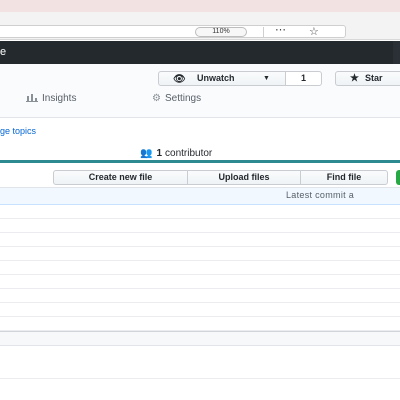 Image resolution: width=400 pixels, height=400 pixels. Describe the element at coordinates (159, 153) in the screenshot. I see `contributors-count: 1` at that location.